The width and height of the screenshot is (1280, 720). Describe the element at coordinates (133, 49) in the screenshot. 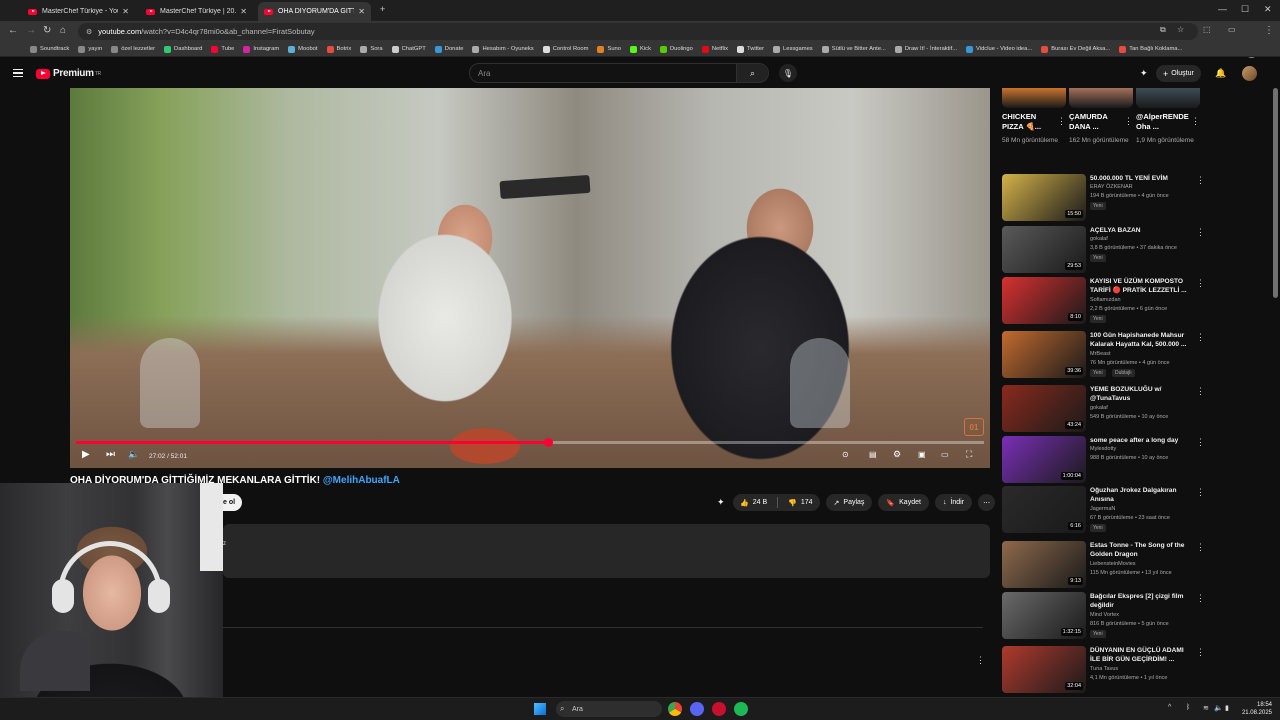

I see `bookmark-item: özel lezzetler` at that location.